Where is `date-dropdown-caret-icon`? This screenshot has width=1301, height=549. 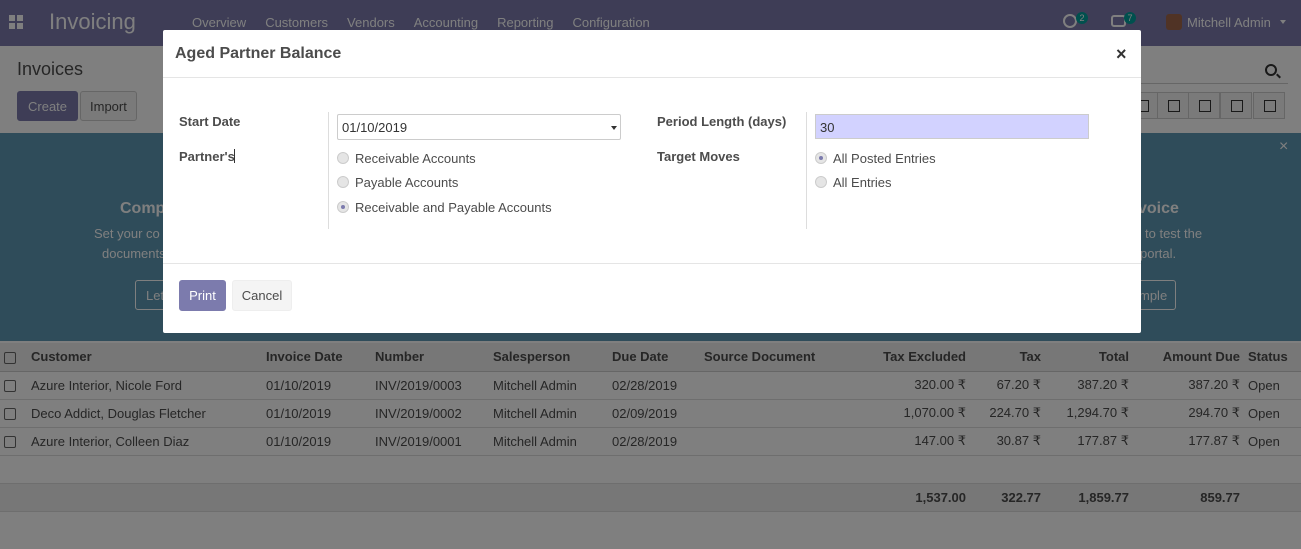
date-dropdown-caret-icon is located at coordinates (614, 128).